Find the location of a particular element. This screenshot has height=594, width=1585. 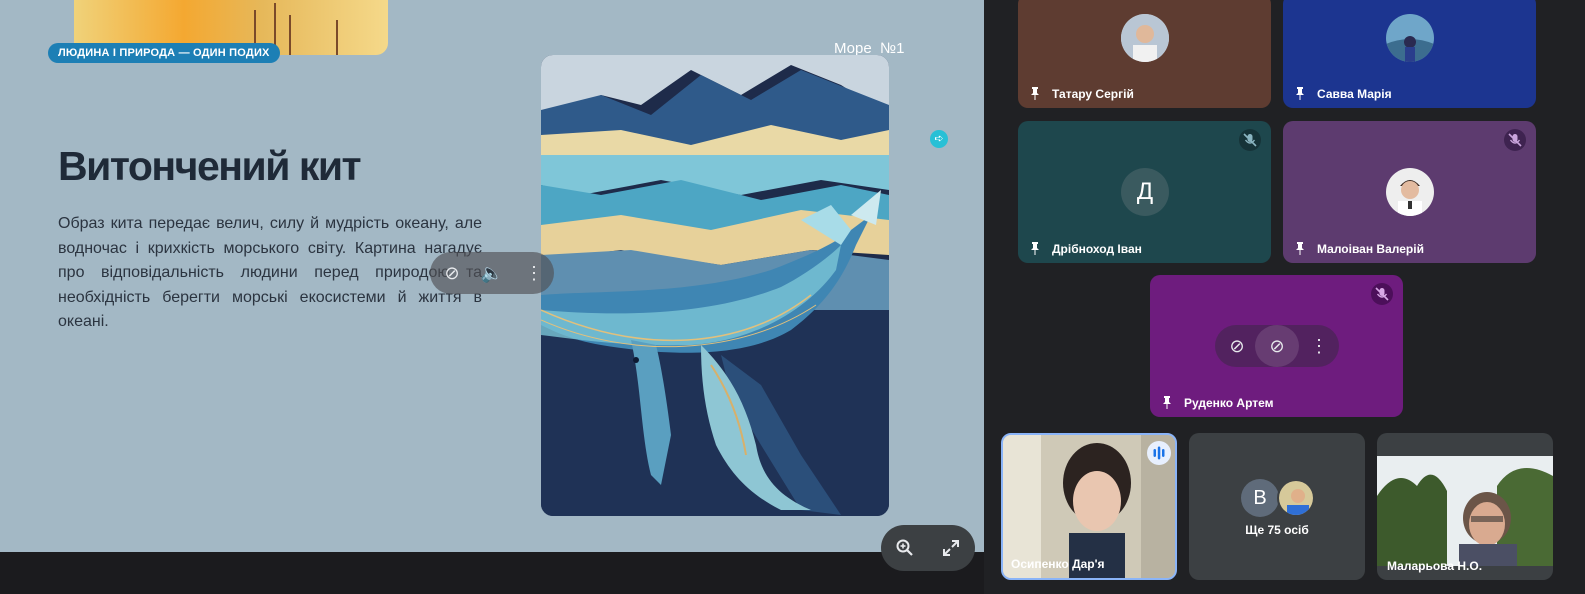

remove-pin-icon: ⊘ is located at coordinates (1277, 346).